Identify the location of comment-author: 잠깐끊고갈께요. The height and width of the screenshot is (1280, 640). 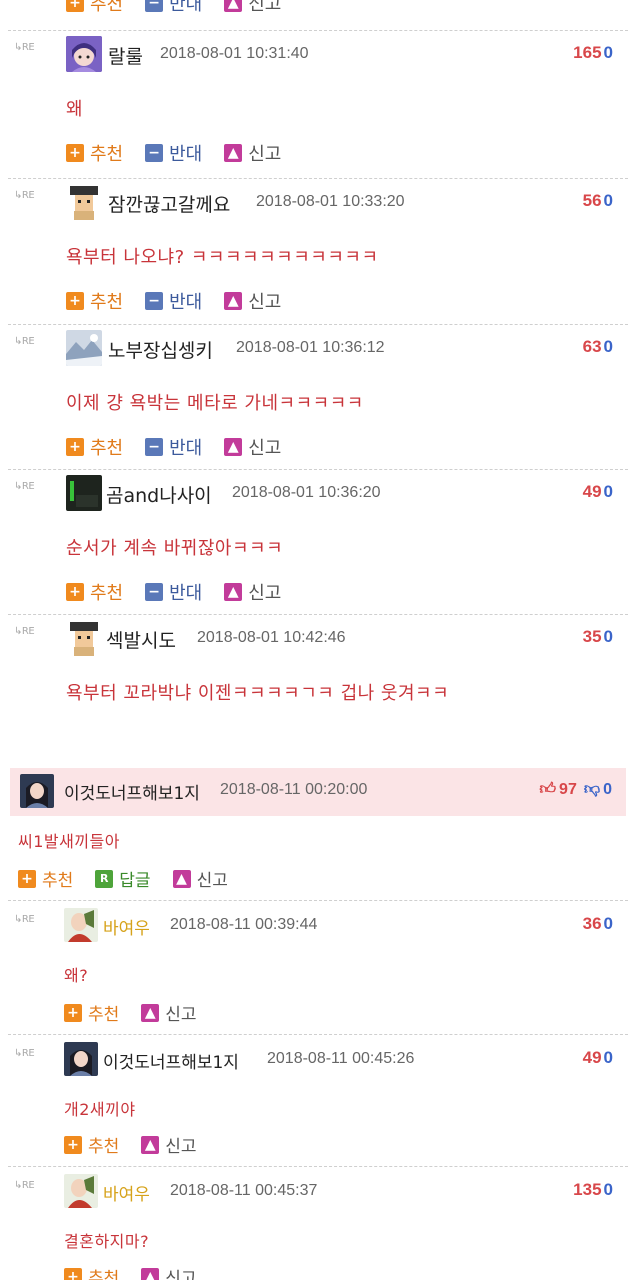
(169, 203).